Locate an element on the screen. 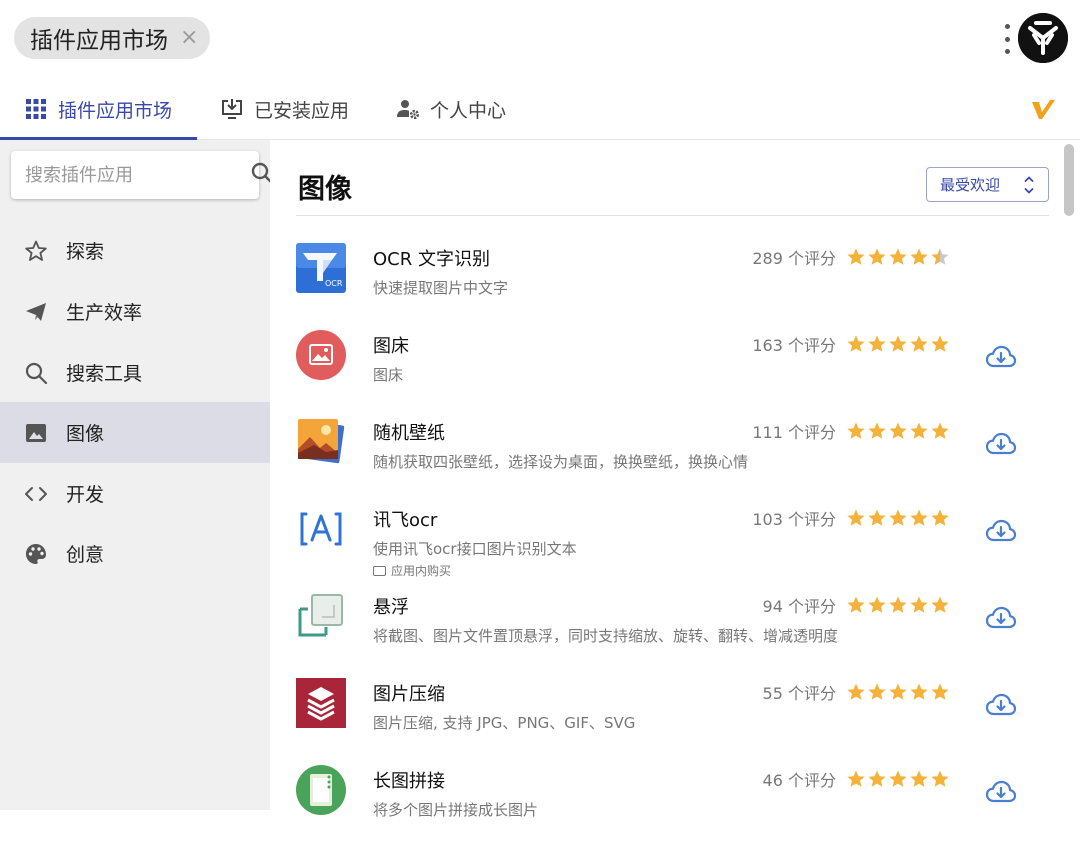 This screenshot has height=852, width=1080. app-row-image-host: 图床 图床 163 个评分 is located at coordinates (665, 373).